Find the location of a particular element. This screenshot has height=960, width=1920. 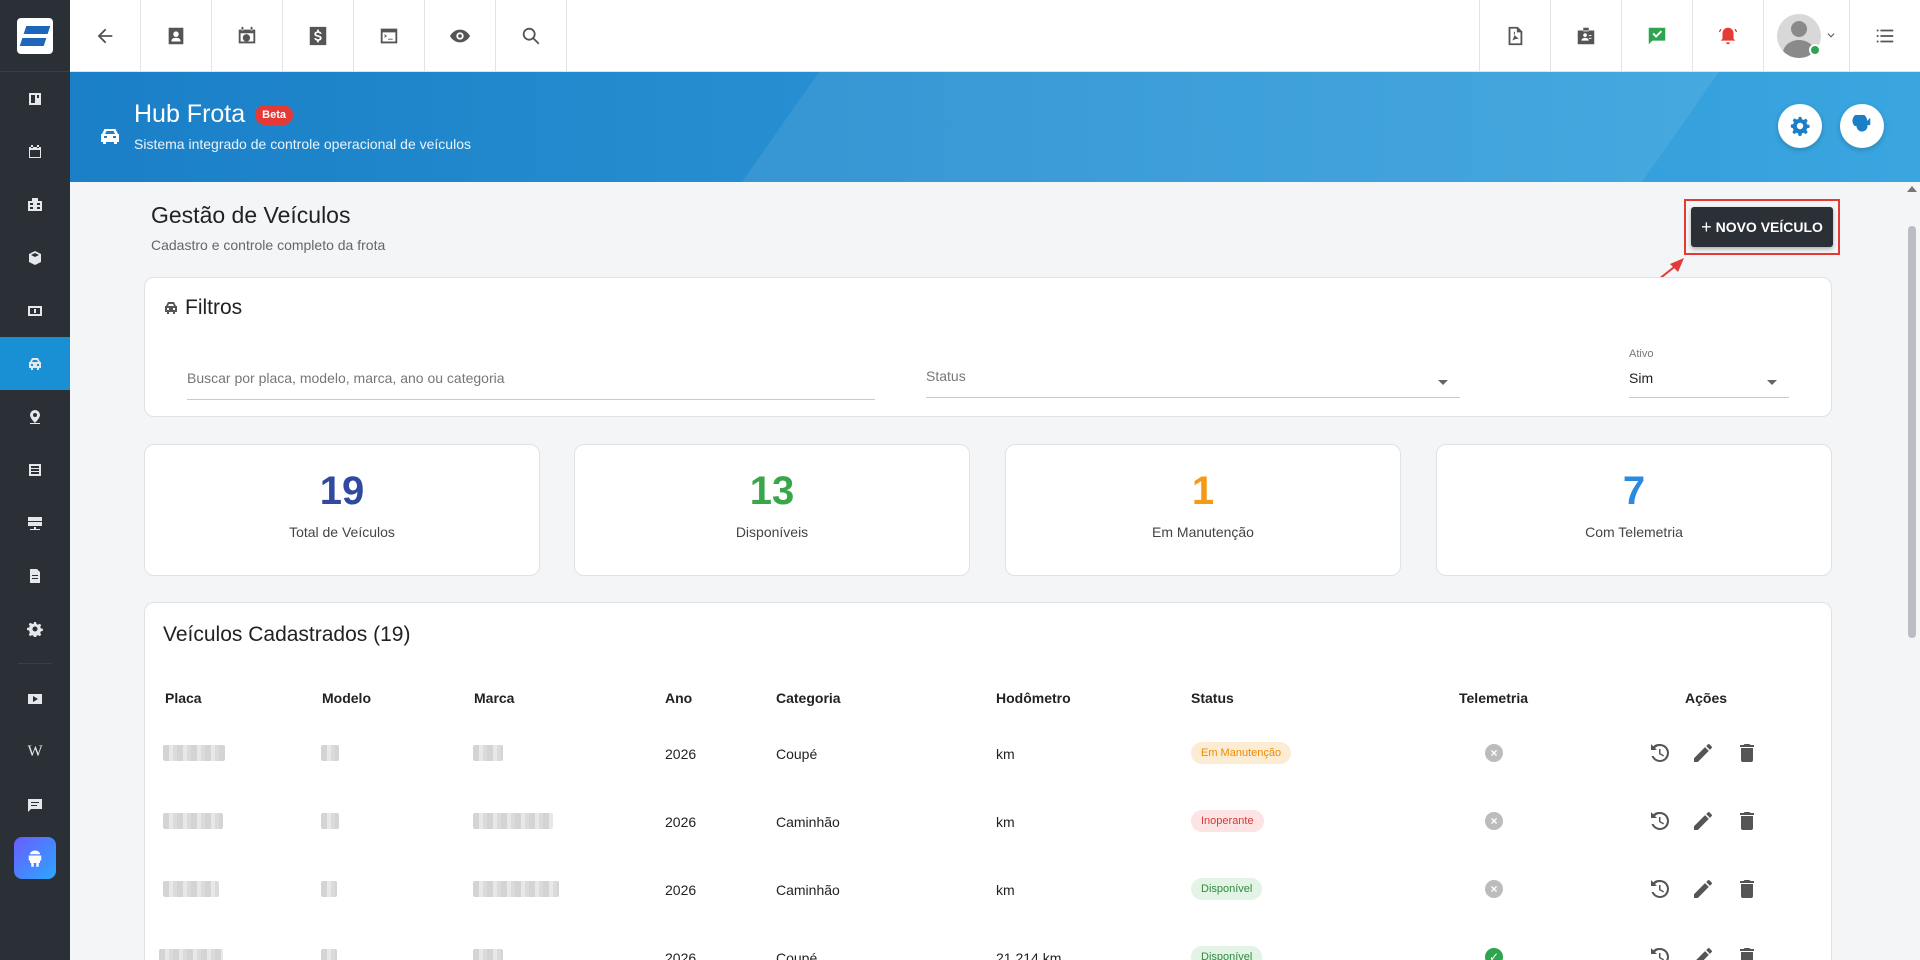

dollar-icon is located at coordinates (318, 36).